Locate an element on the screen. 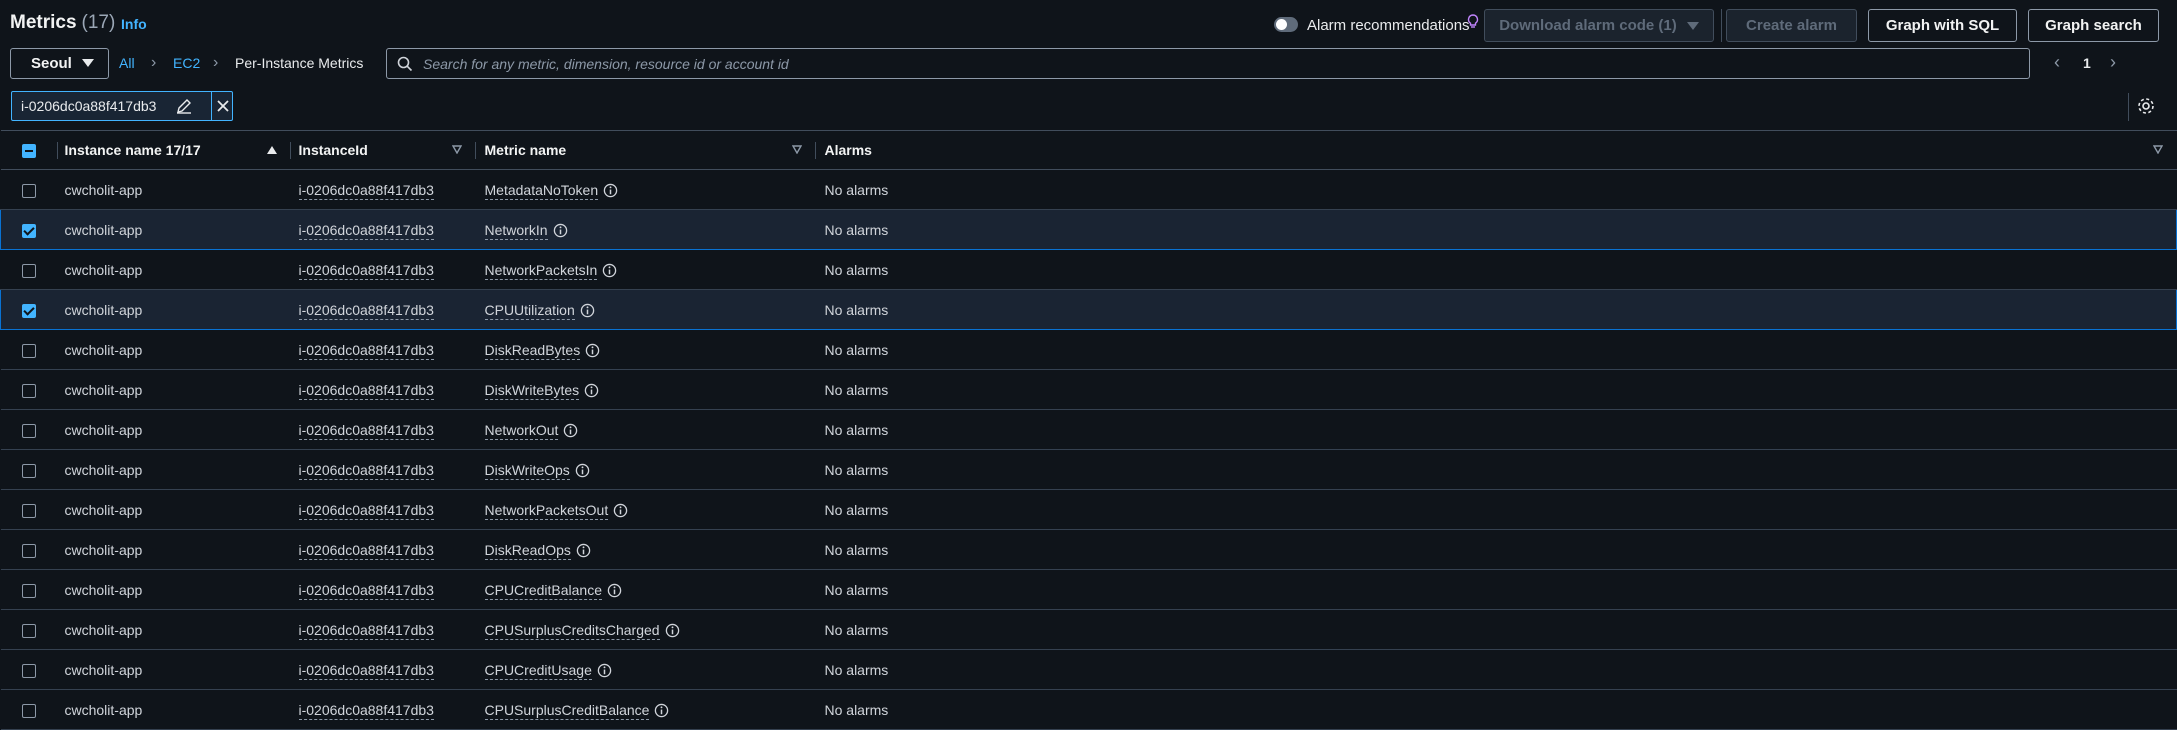  alarm-recommendations-toggle is located at coordinates (1286, 24).